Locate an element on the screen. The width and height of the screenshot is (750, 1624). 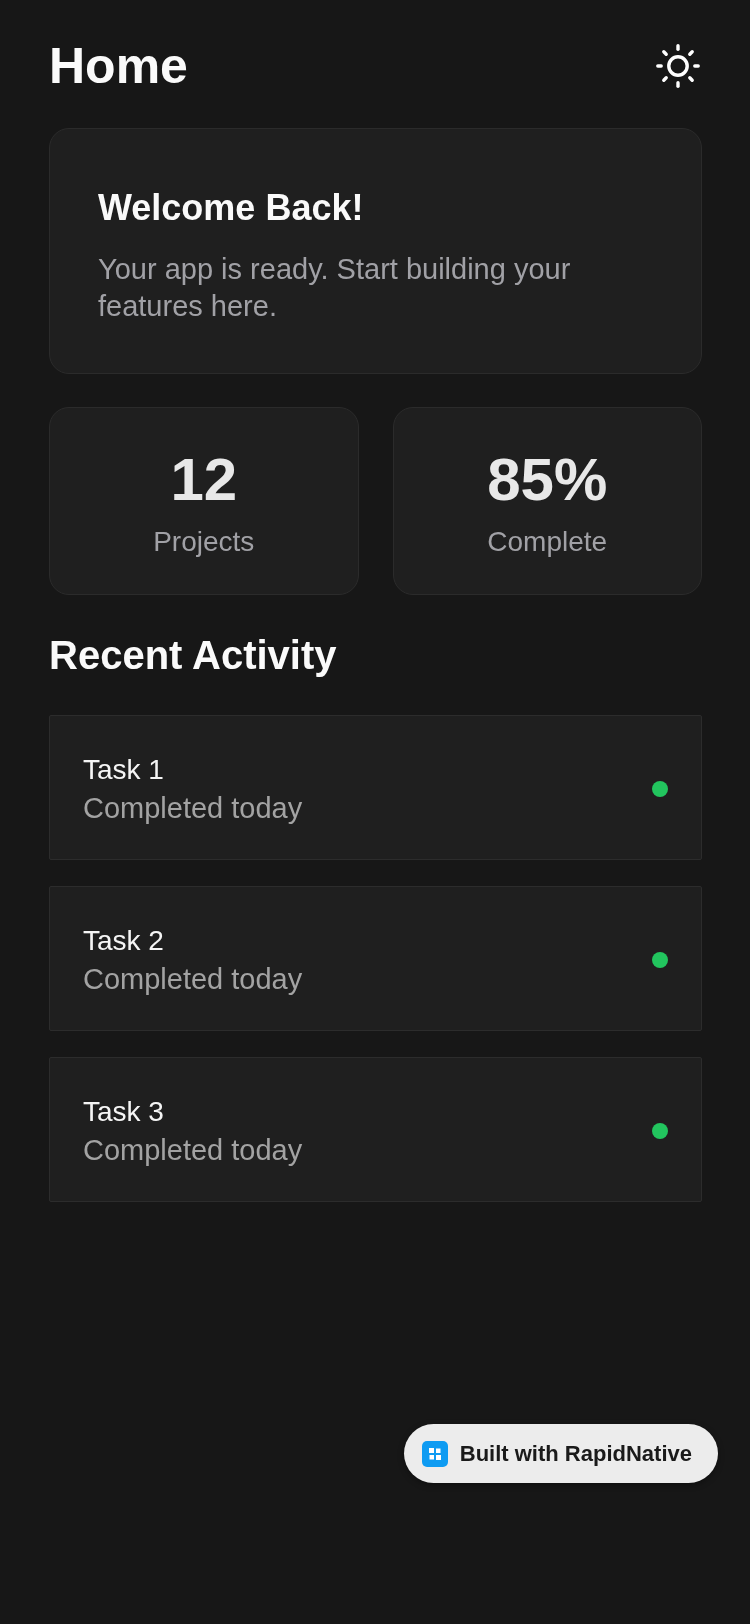
welcome-description: Your app is ready. Start building your features here. is located at coordinates (335, 288).